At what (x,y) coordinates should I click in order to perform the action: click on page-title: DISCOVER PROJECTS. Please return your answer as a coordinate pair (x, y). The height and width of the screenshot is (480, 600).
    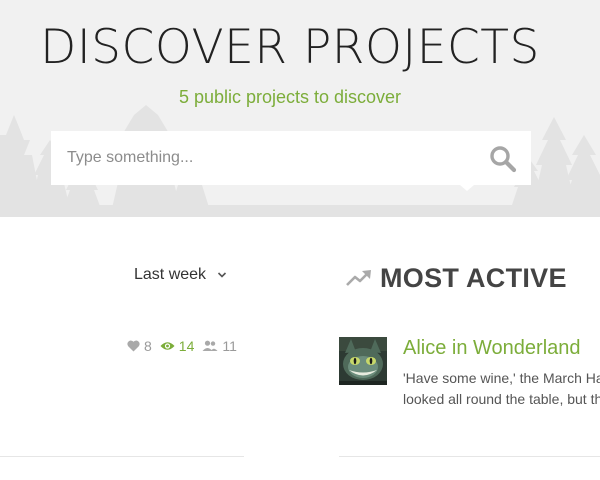
    Looking at the image, I should click on (290, 47).